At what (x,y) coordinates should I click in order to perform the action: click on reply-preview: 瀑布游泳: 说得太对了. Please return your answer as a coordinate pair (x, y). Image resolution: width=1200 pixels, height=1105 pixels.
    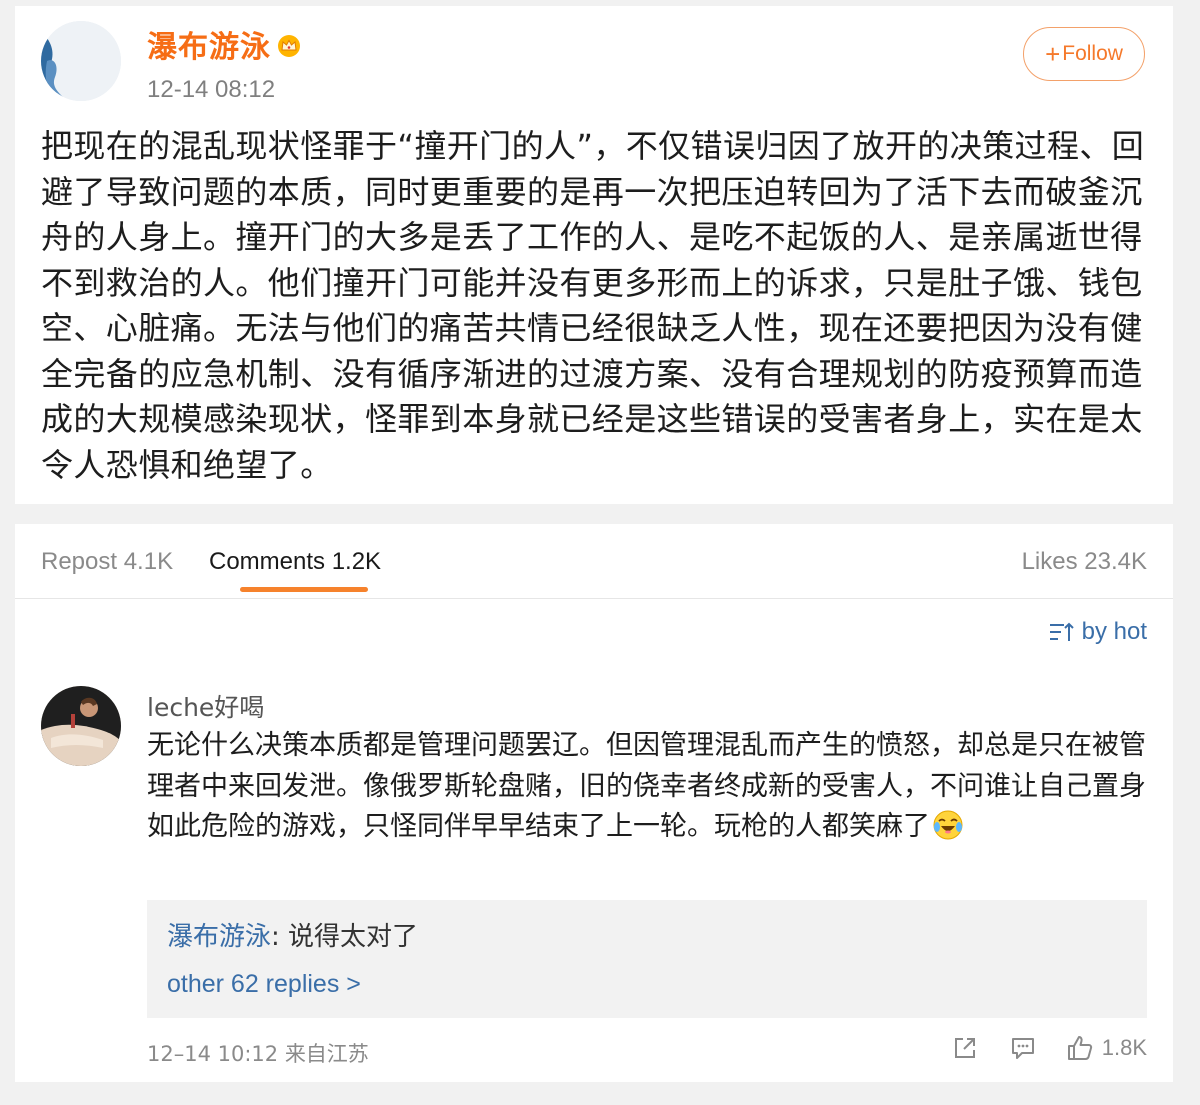
    Looking at the image, I should click on (292, 934).